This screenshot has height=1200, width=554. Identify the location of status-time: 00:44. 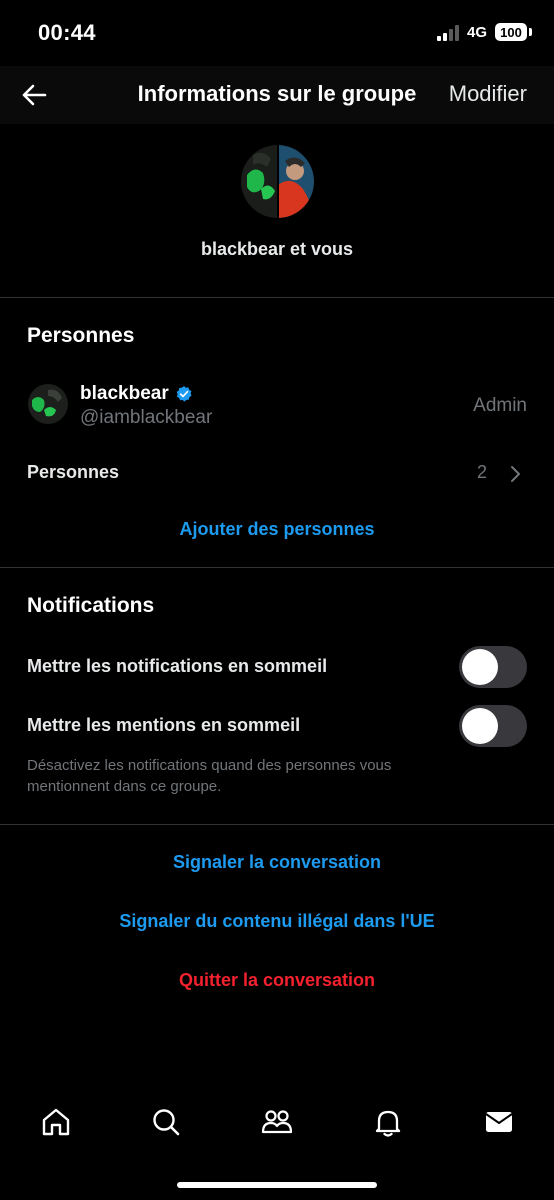
(67, 32).